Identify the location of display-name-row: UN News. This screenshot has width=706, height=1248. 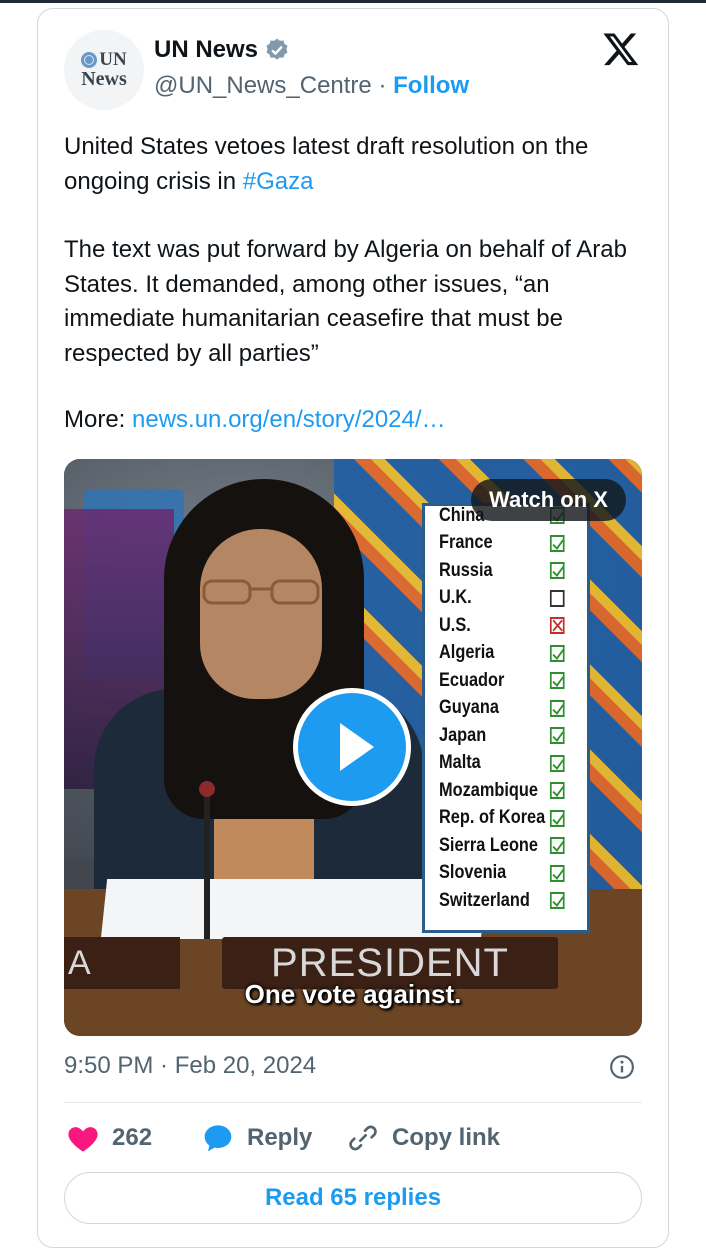
(222, 50).